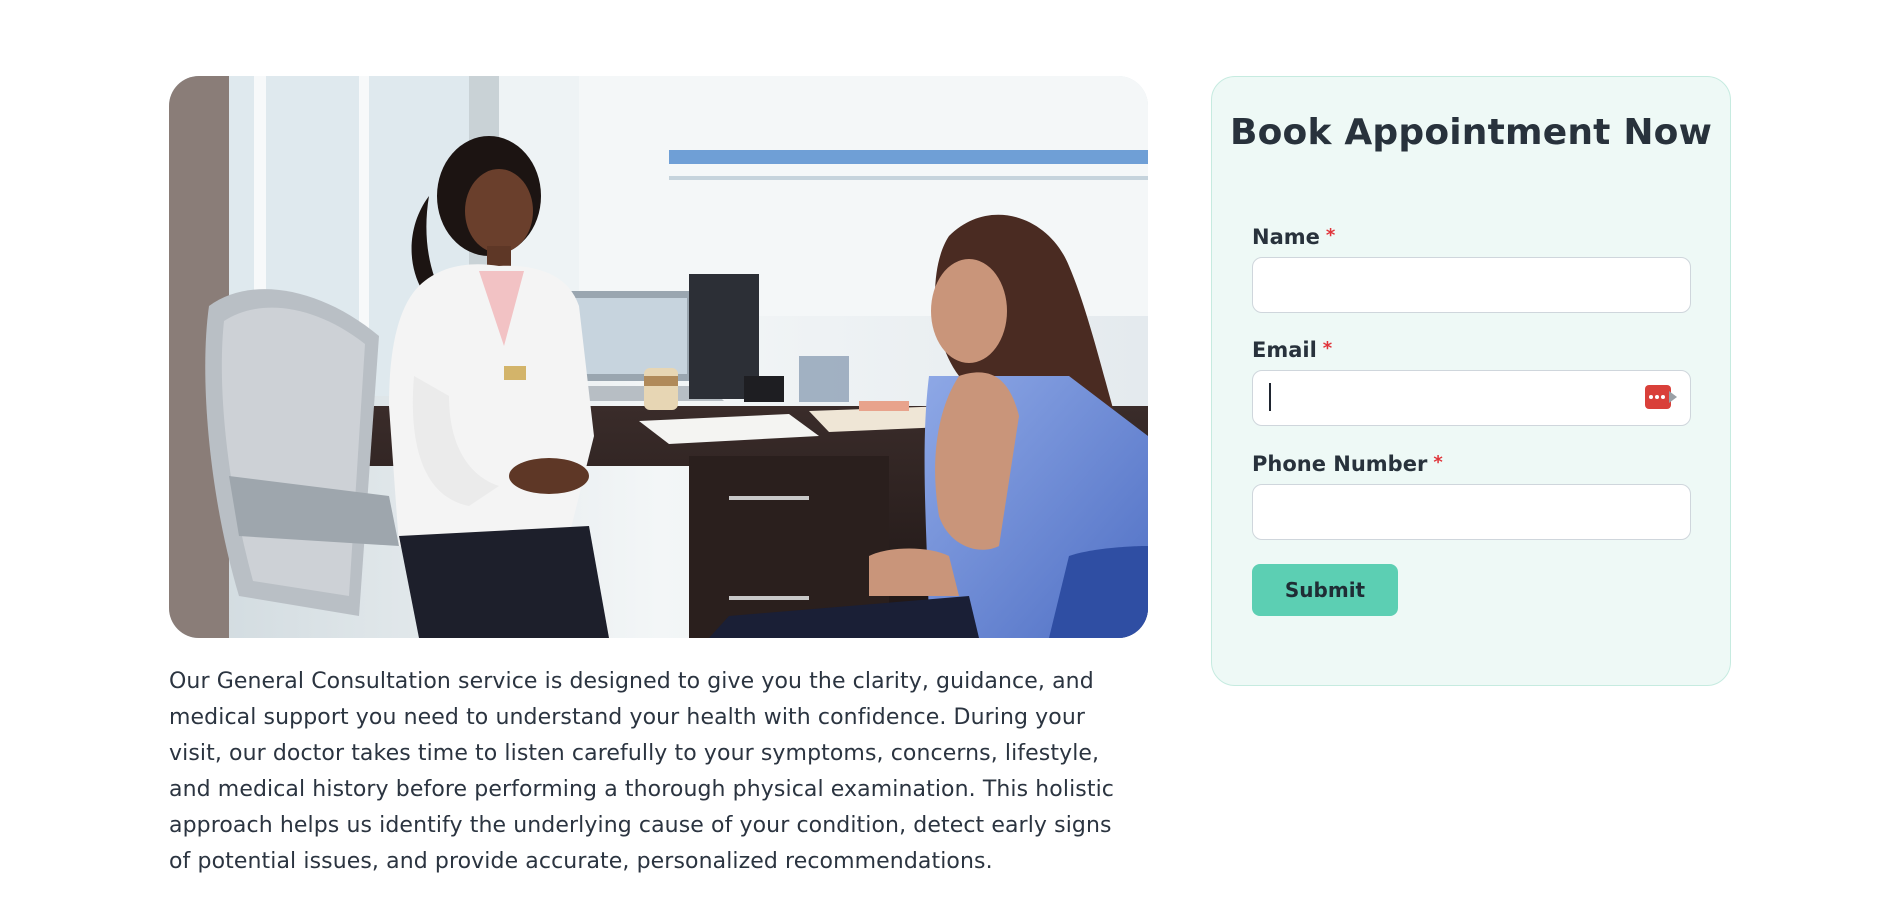 This screenshot has width=1898, height=910. I want to click on name-label-text: Name, so click(1286, 237).